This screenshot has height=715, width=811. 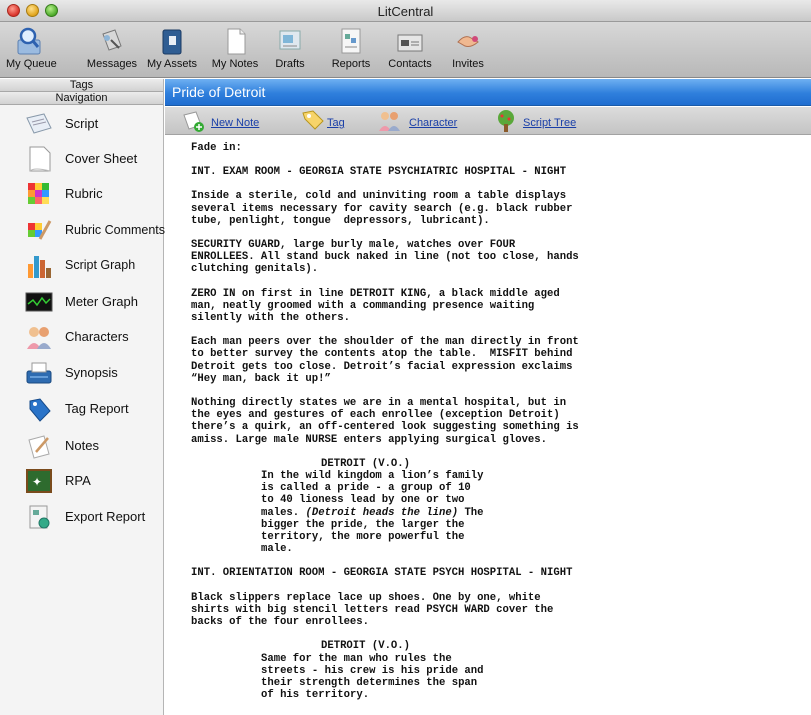 What do you see at coordinates (193, 121) in the screenshot?
I see `new-note-icon` at bounding box center [193, 121].